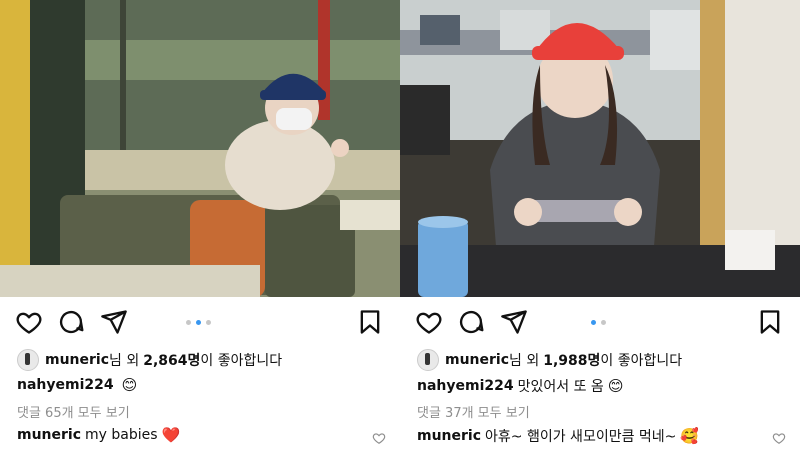  I want to click on post-2-action-bar, so click(600, 323).